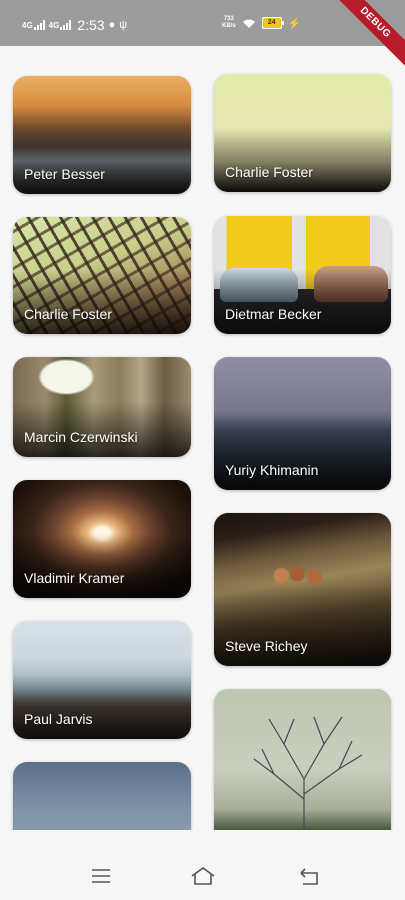  I want to click on clock: 2:53, so click(91, 25).